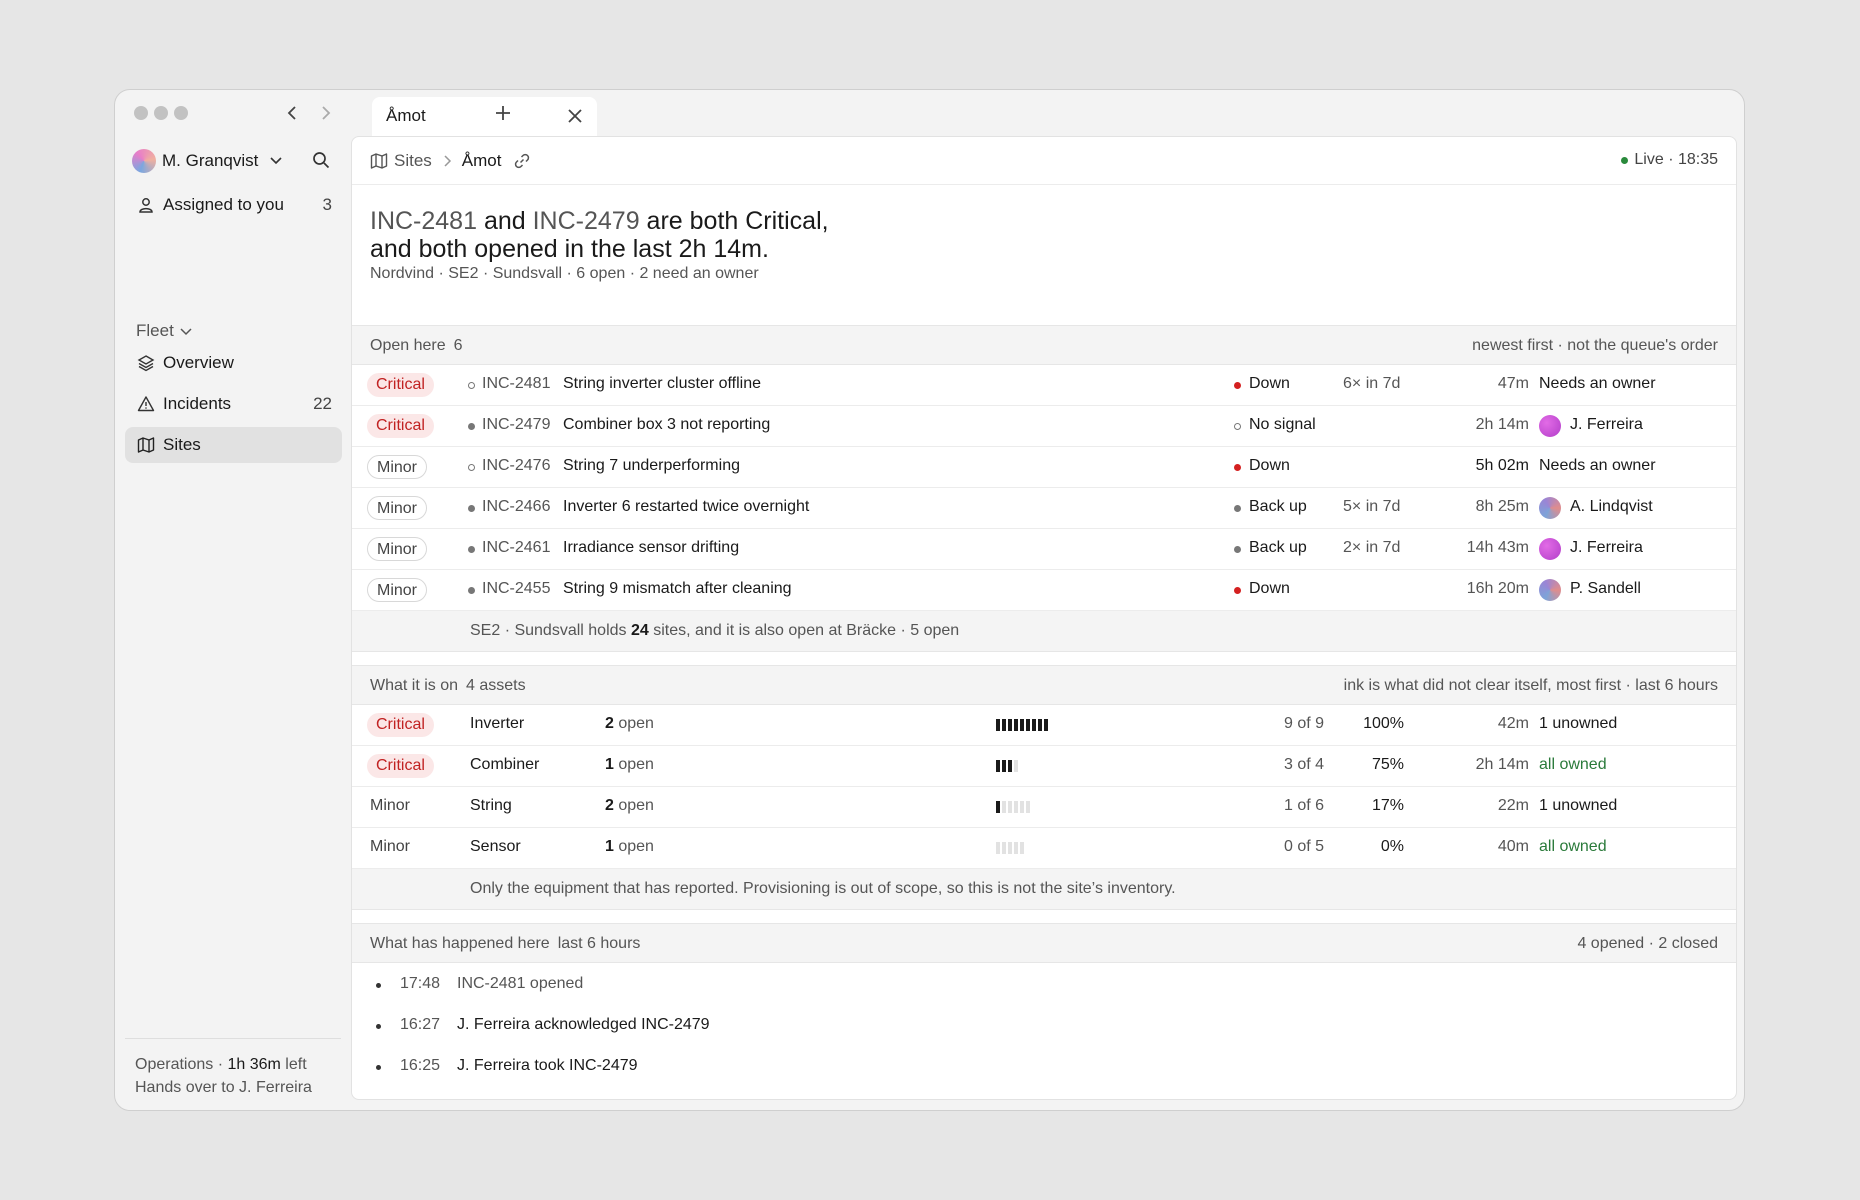 The image size is (1860, 1200). Describe the element at coordinates (197, 403) in the screenshot. I see `sidebar-item-label: Incidents` at that location.